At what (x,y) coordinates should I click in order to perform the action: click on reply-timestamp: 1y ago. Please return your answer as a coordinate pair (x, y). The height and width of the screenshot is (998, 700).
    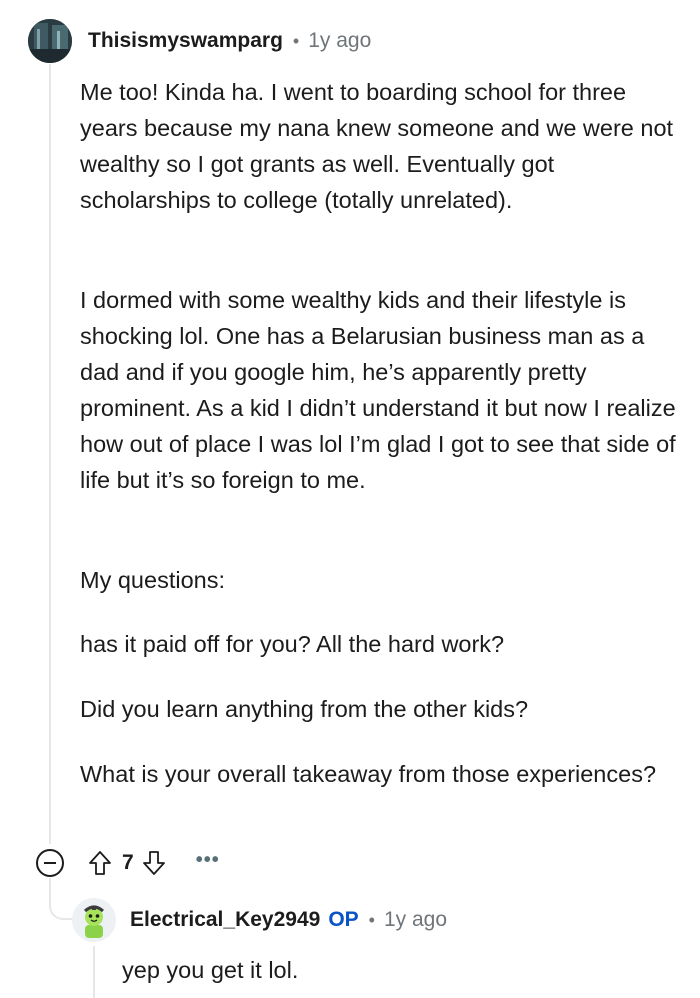
    Looking at the image, I should click on (415, 919).